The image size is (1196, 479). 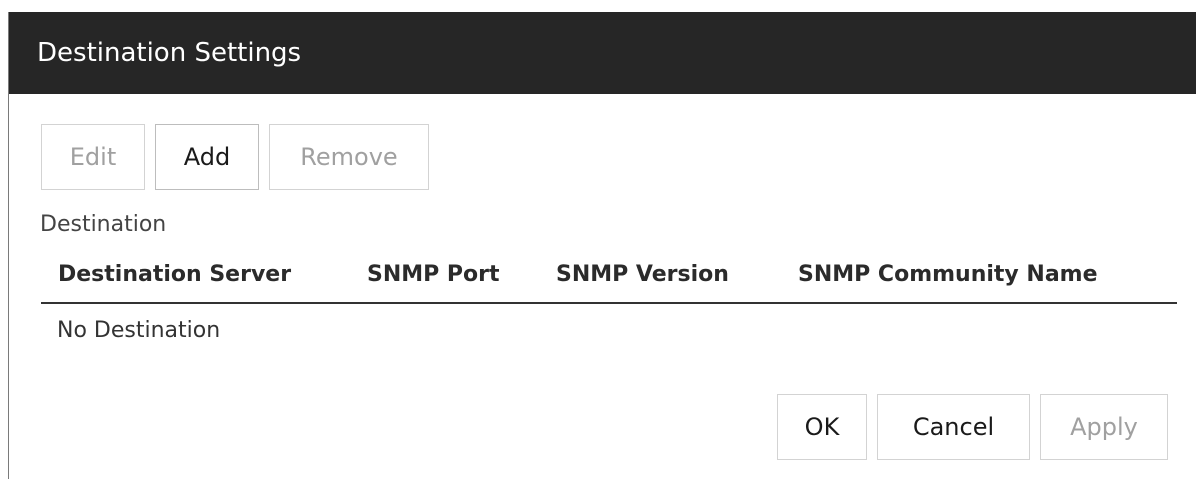 What do you see at coordinates (349, 157) in the screenshot?
I see `remove-button: Remove` at bounding box center [349, 157].